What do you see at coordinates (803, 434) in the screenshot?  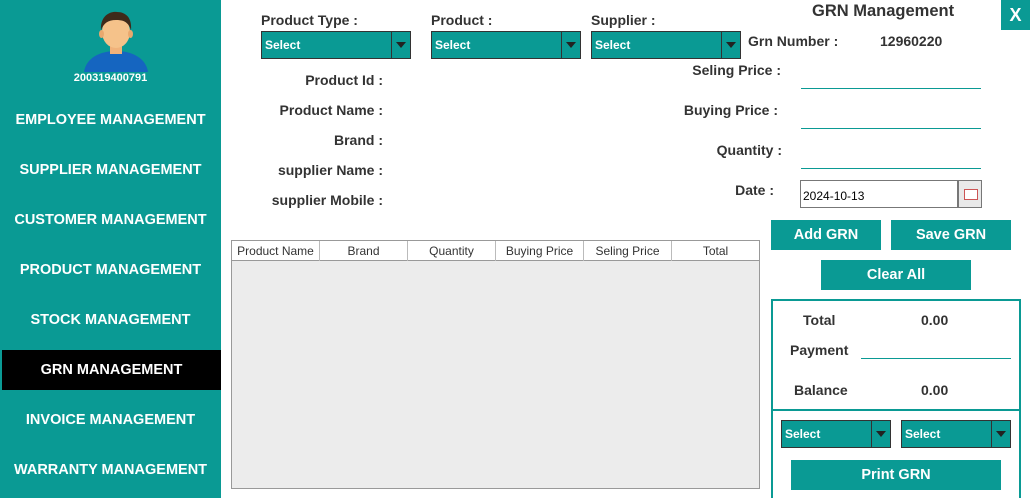 I see `payment-method-select-value: Select` at bounding box center [803, 434].